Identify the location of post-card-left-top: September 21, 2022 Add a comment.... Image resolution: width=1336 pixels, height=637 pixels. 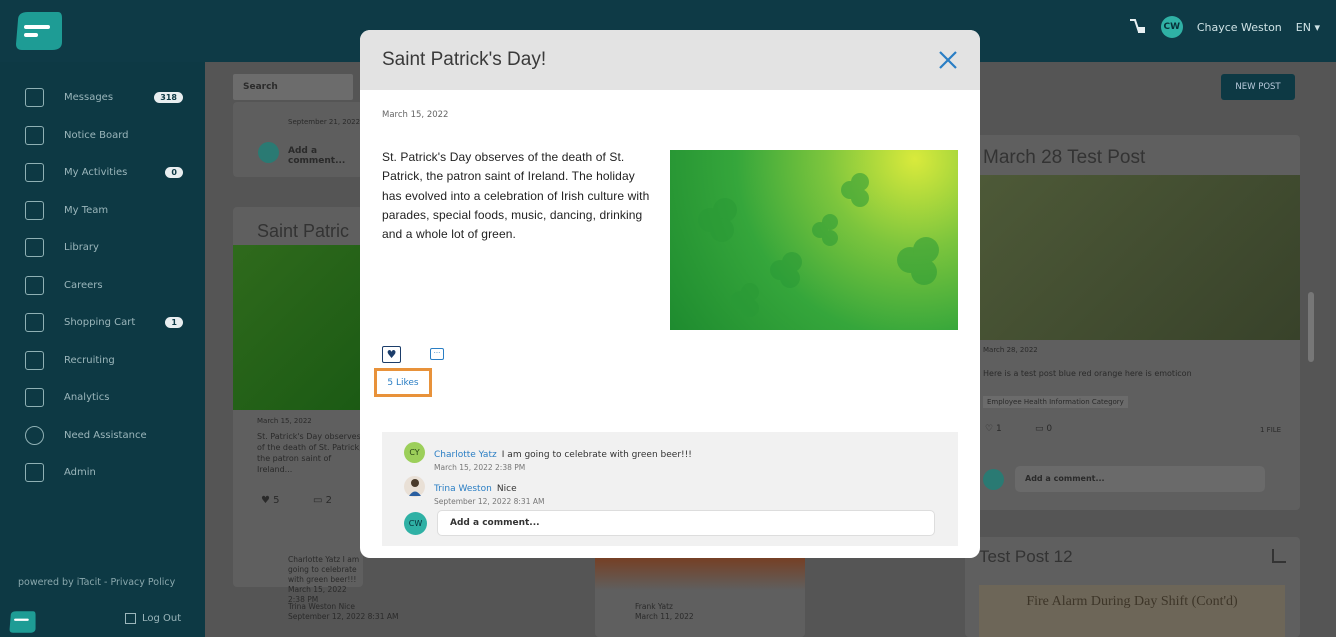
(298, 139).